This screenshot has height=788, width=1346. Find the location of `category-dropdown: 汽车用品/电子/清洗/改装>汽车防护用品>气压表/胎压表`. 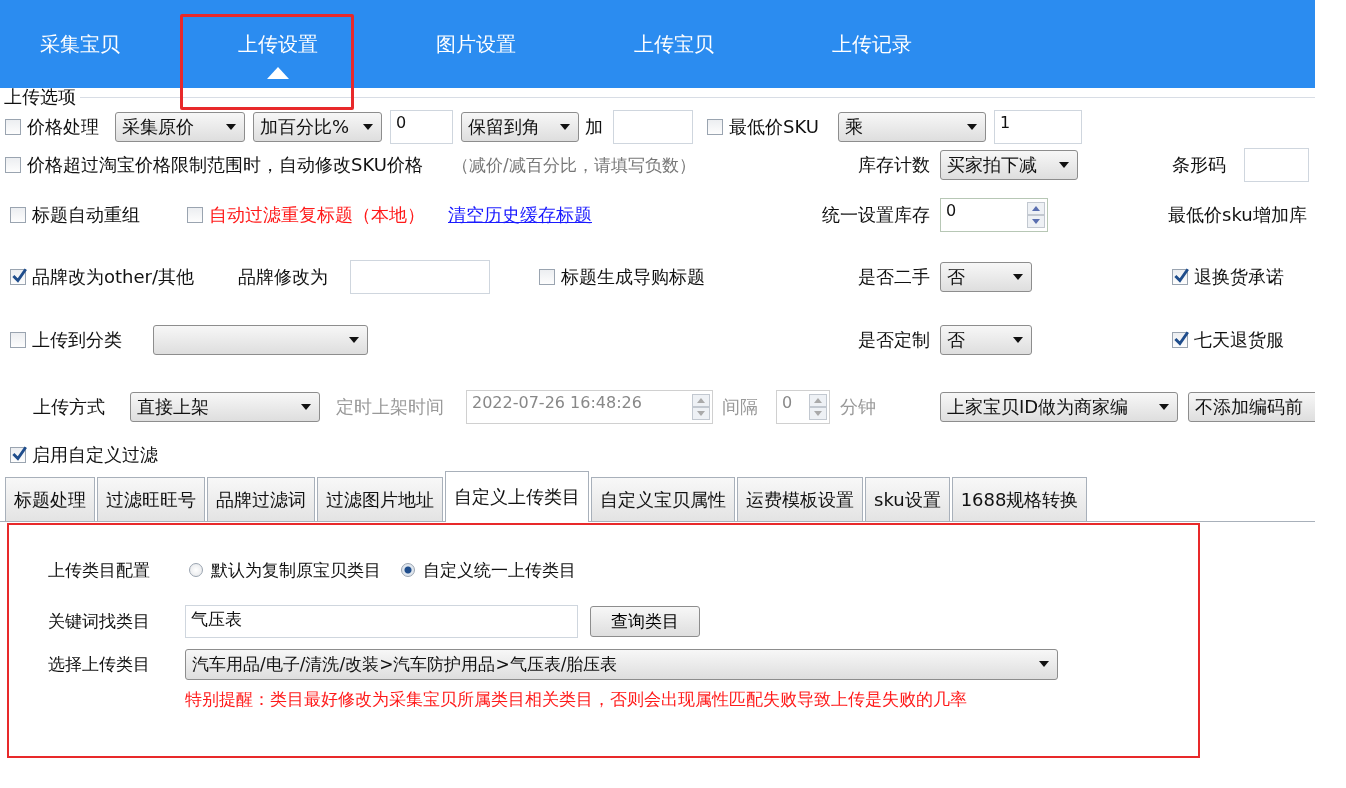

category-dropdown: 汽车用品/电子/清洗/改装>汽车防护用品>气压表/胎压表 is located at coordinates (621, 664).